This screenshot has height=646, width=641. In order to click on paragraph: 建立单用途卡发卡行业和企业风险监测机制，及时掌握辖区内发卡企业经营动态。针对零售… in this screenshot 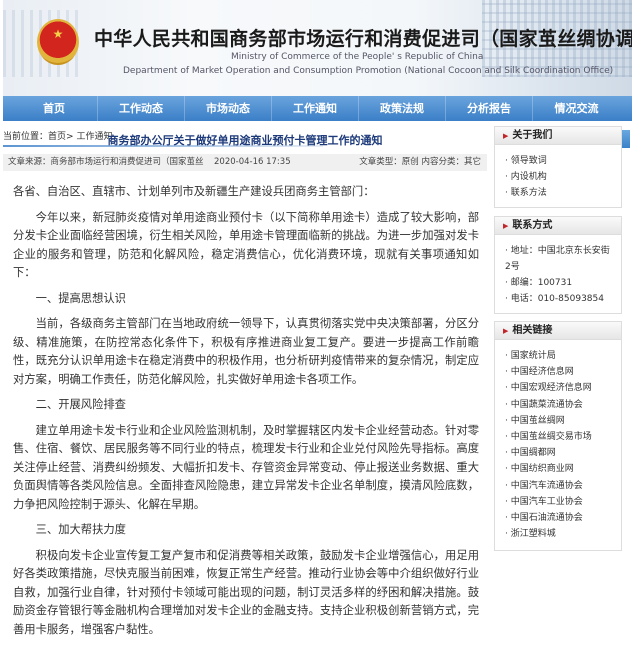, I will do `click(246, 467)`.